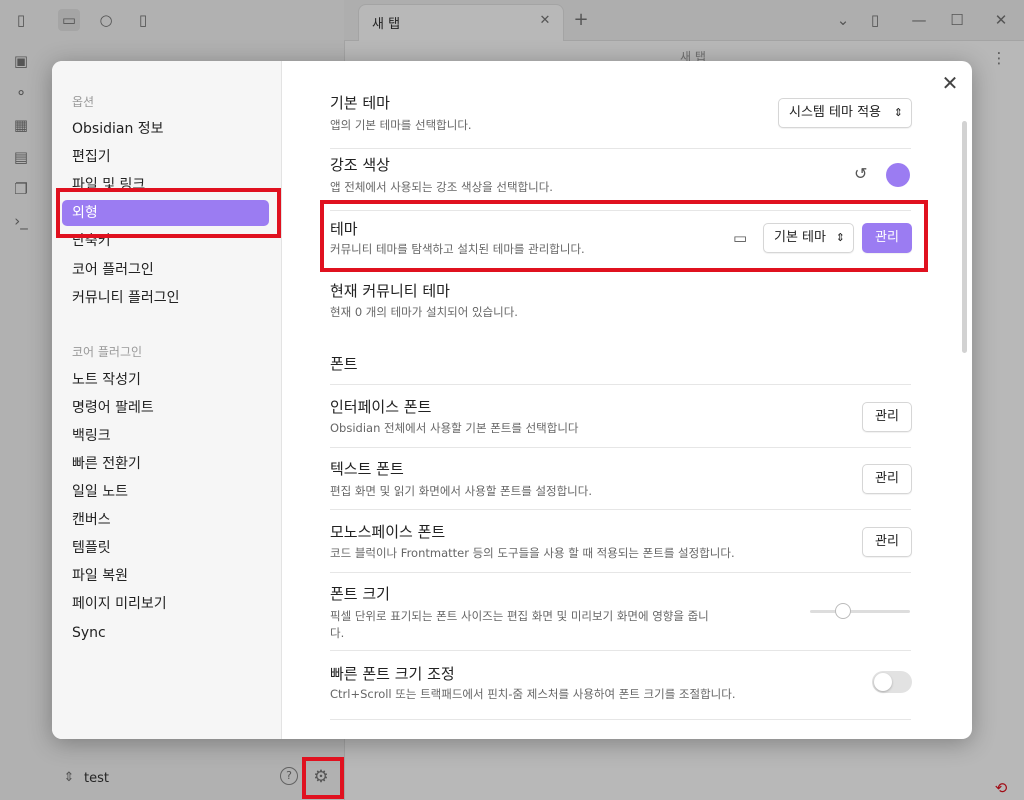 This screenshot has height=800, width=1024. I want to click on nav-heading-options: 옵션, so click(83, 102).